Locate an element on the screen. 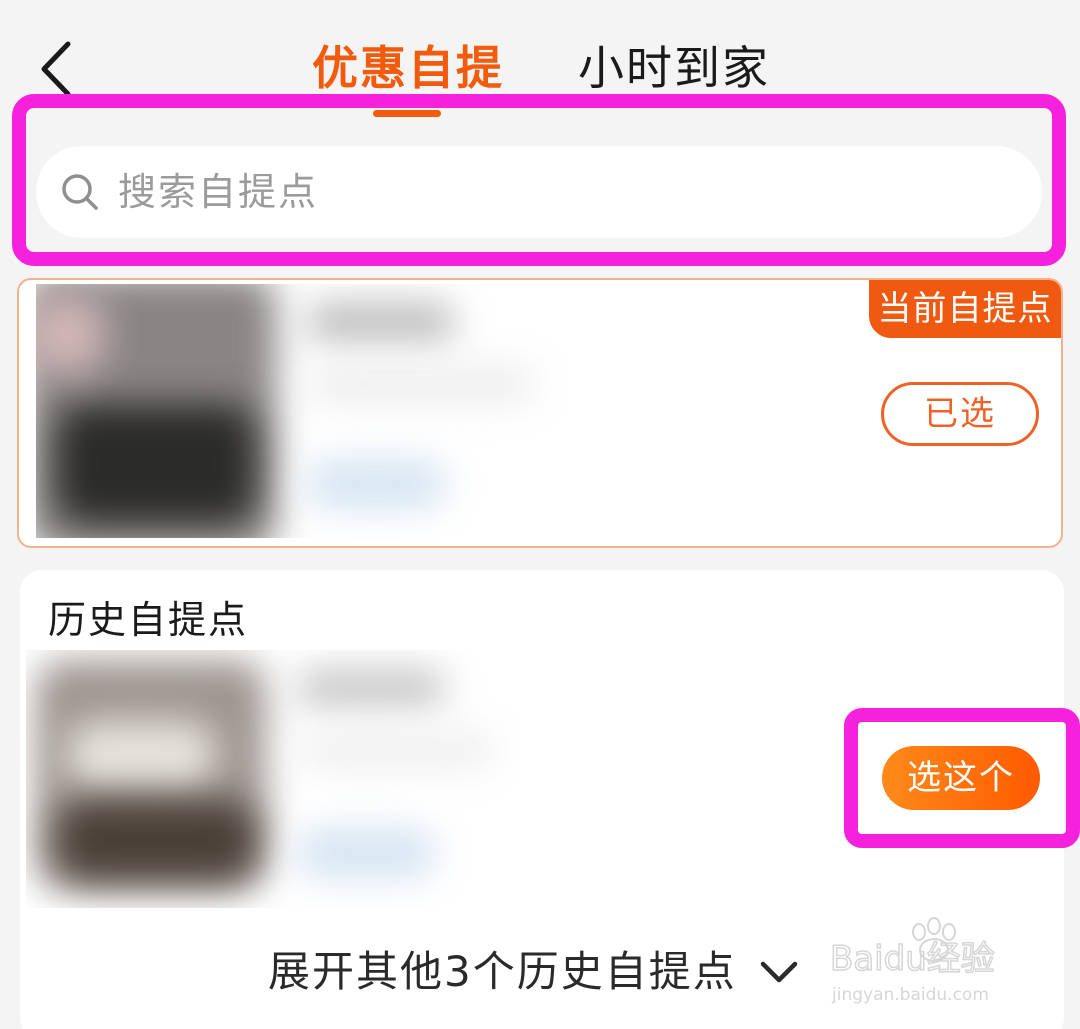  back-button is located at coordinates (61, 69).